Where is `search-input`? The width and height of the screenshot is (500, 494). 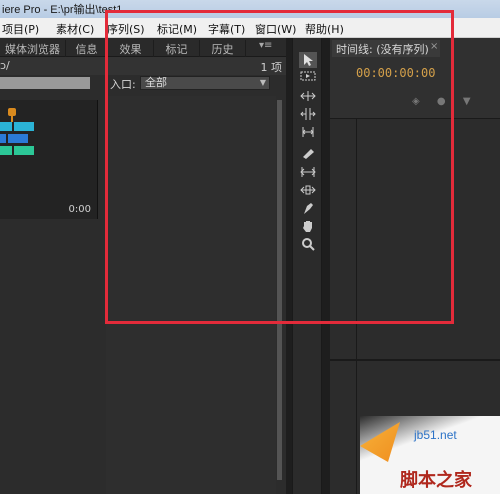
search-input is located at coordinates (45, 83).